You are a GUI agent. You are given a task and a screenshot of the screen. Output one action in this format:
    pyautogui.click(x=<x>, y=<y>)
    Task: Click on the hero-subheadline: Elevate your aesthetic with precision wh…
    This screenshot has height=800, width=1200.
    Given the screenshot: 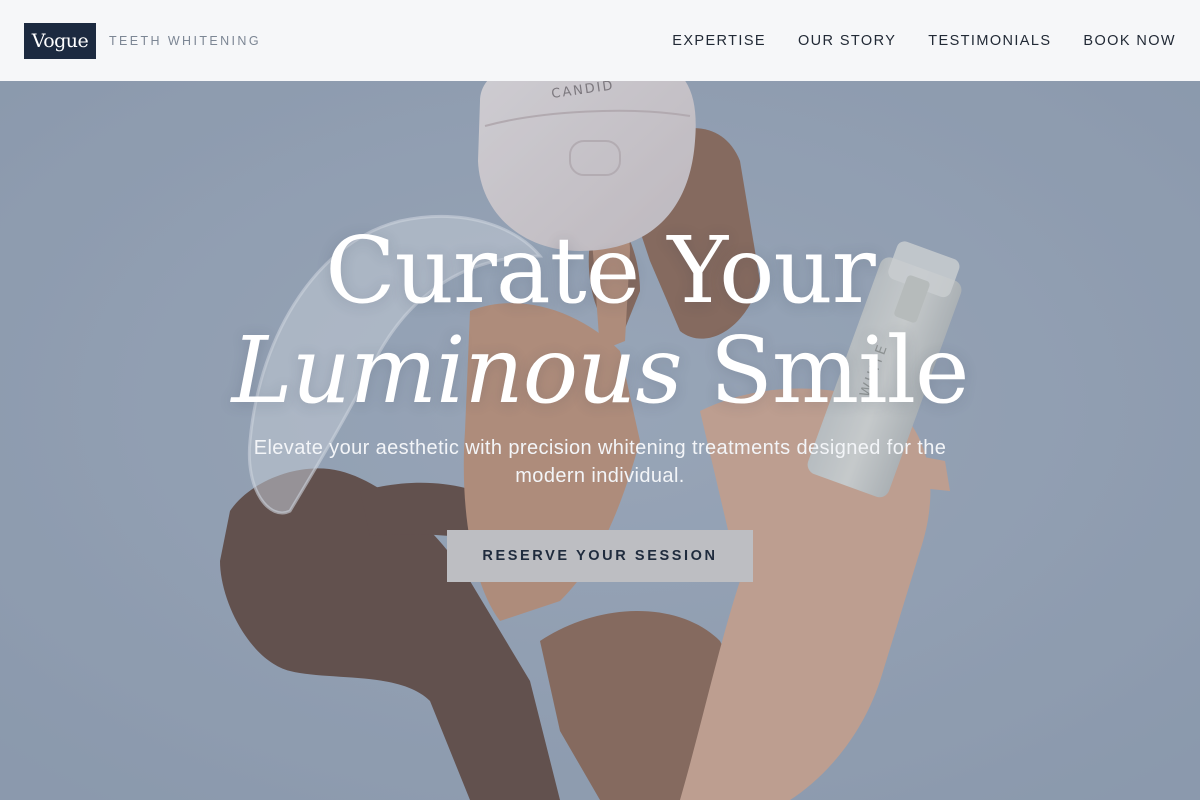 What is the action you would take?
    pyautogui.click(x=600, y=462)
    